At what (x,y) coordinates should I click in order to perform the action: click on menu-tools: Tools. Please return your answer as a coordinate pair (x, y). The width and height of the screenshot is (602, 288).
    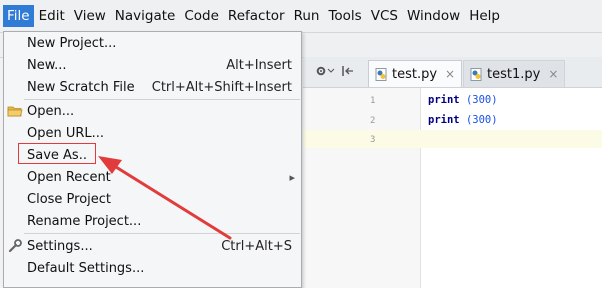
    Looking at the image, I should click on (344, 16).